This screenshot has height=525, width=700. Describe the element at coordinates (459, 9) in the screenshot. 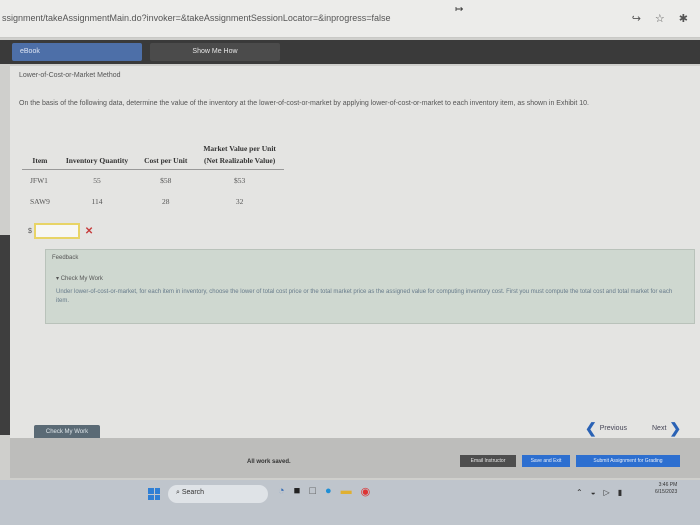

I see `mouse-cursor-icon: ↦` at that location.